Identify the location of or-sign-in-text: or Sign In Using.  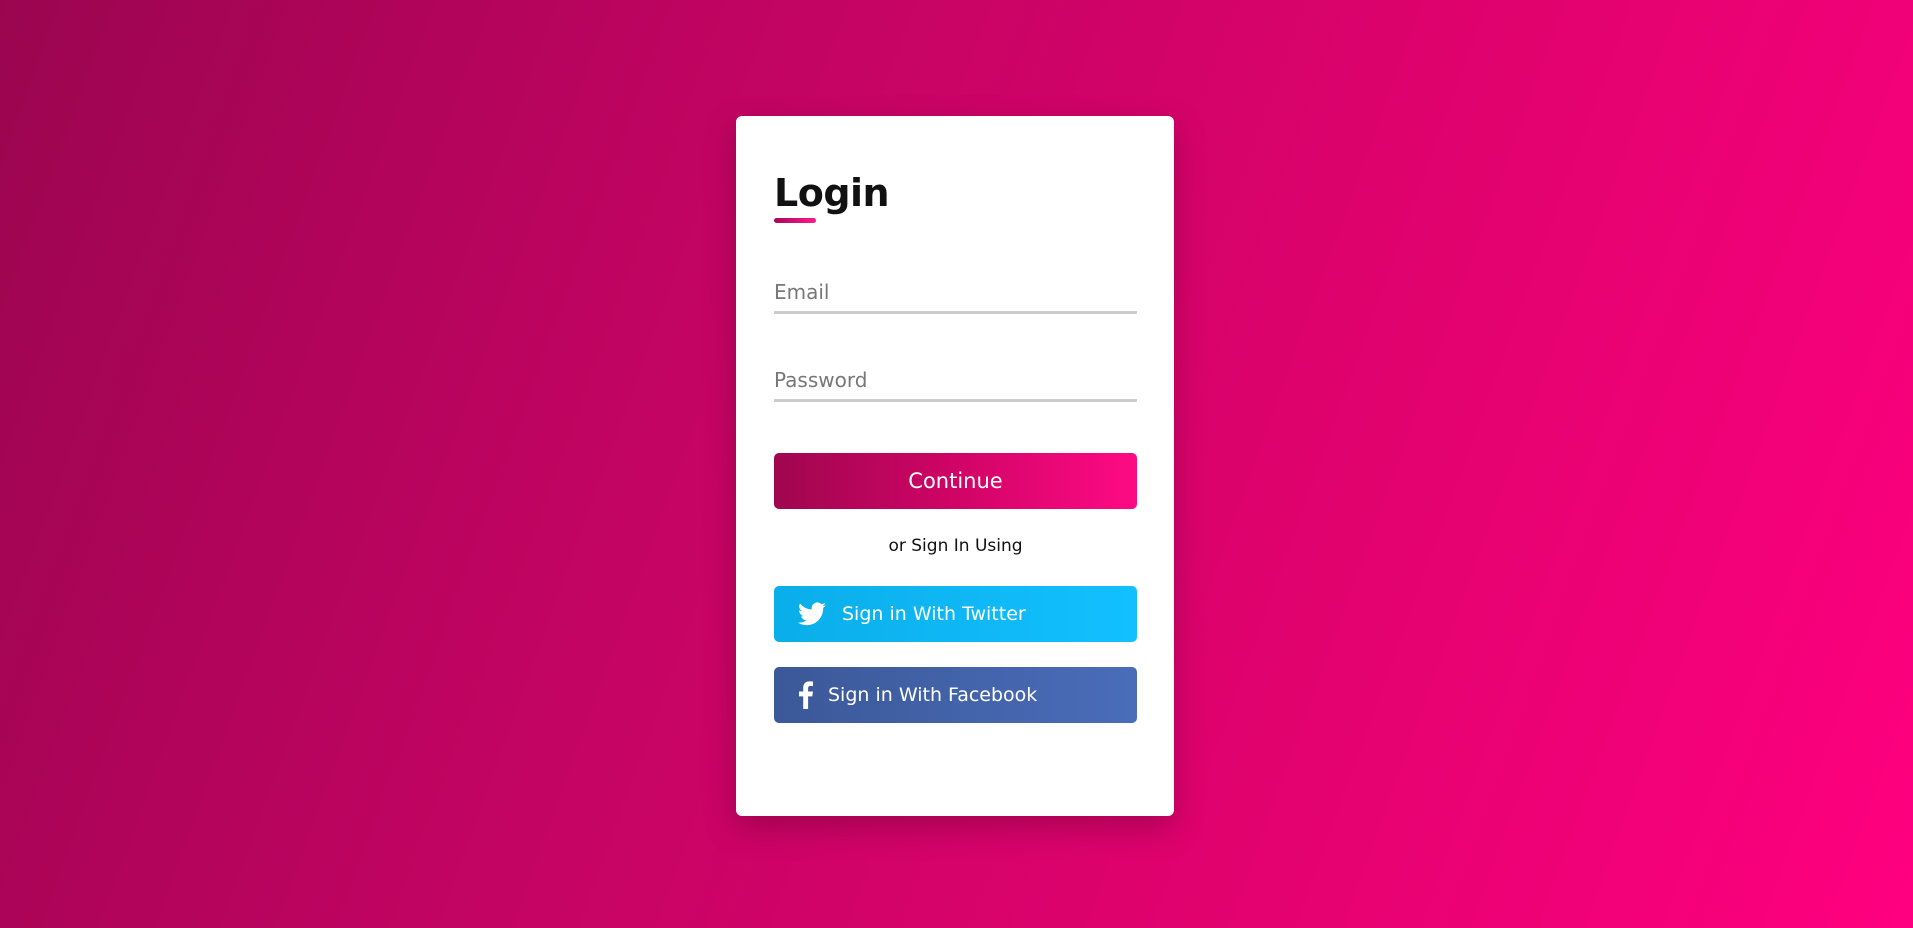
(955, 546).